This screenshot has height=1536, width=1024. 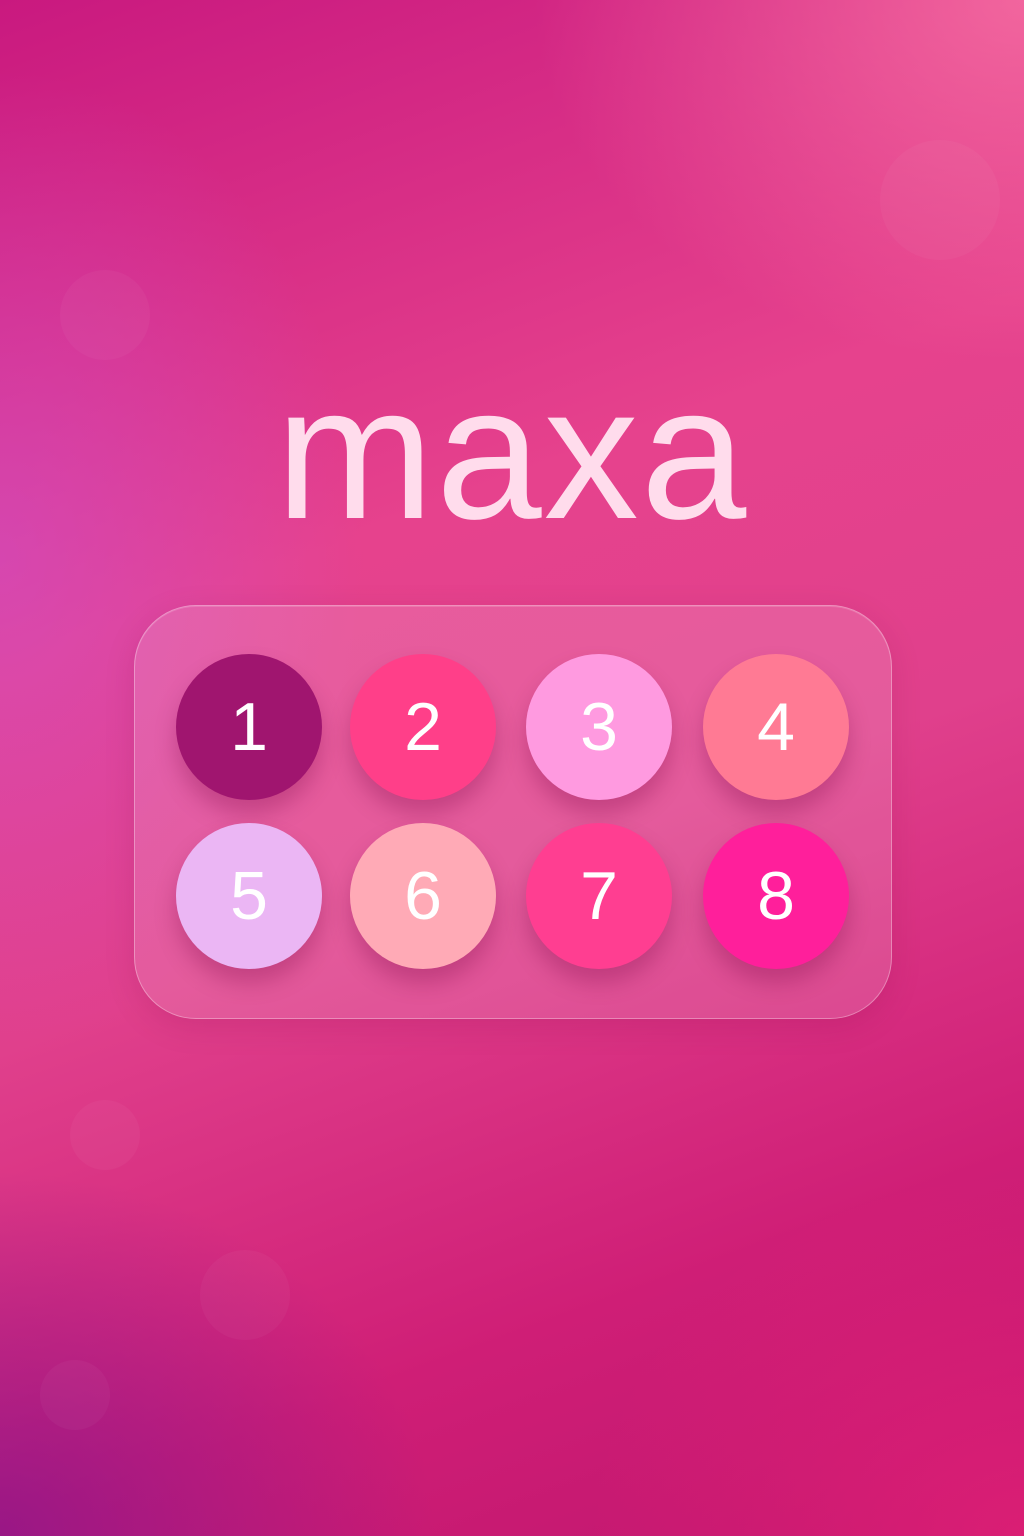 I want to click on app-logo: maxa, so click(x=512, y=453).